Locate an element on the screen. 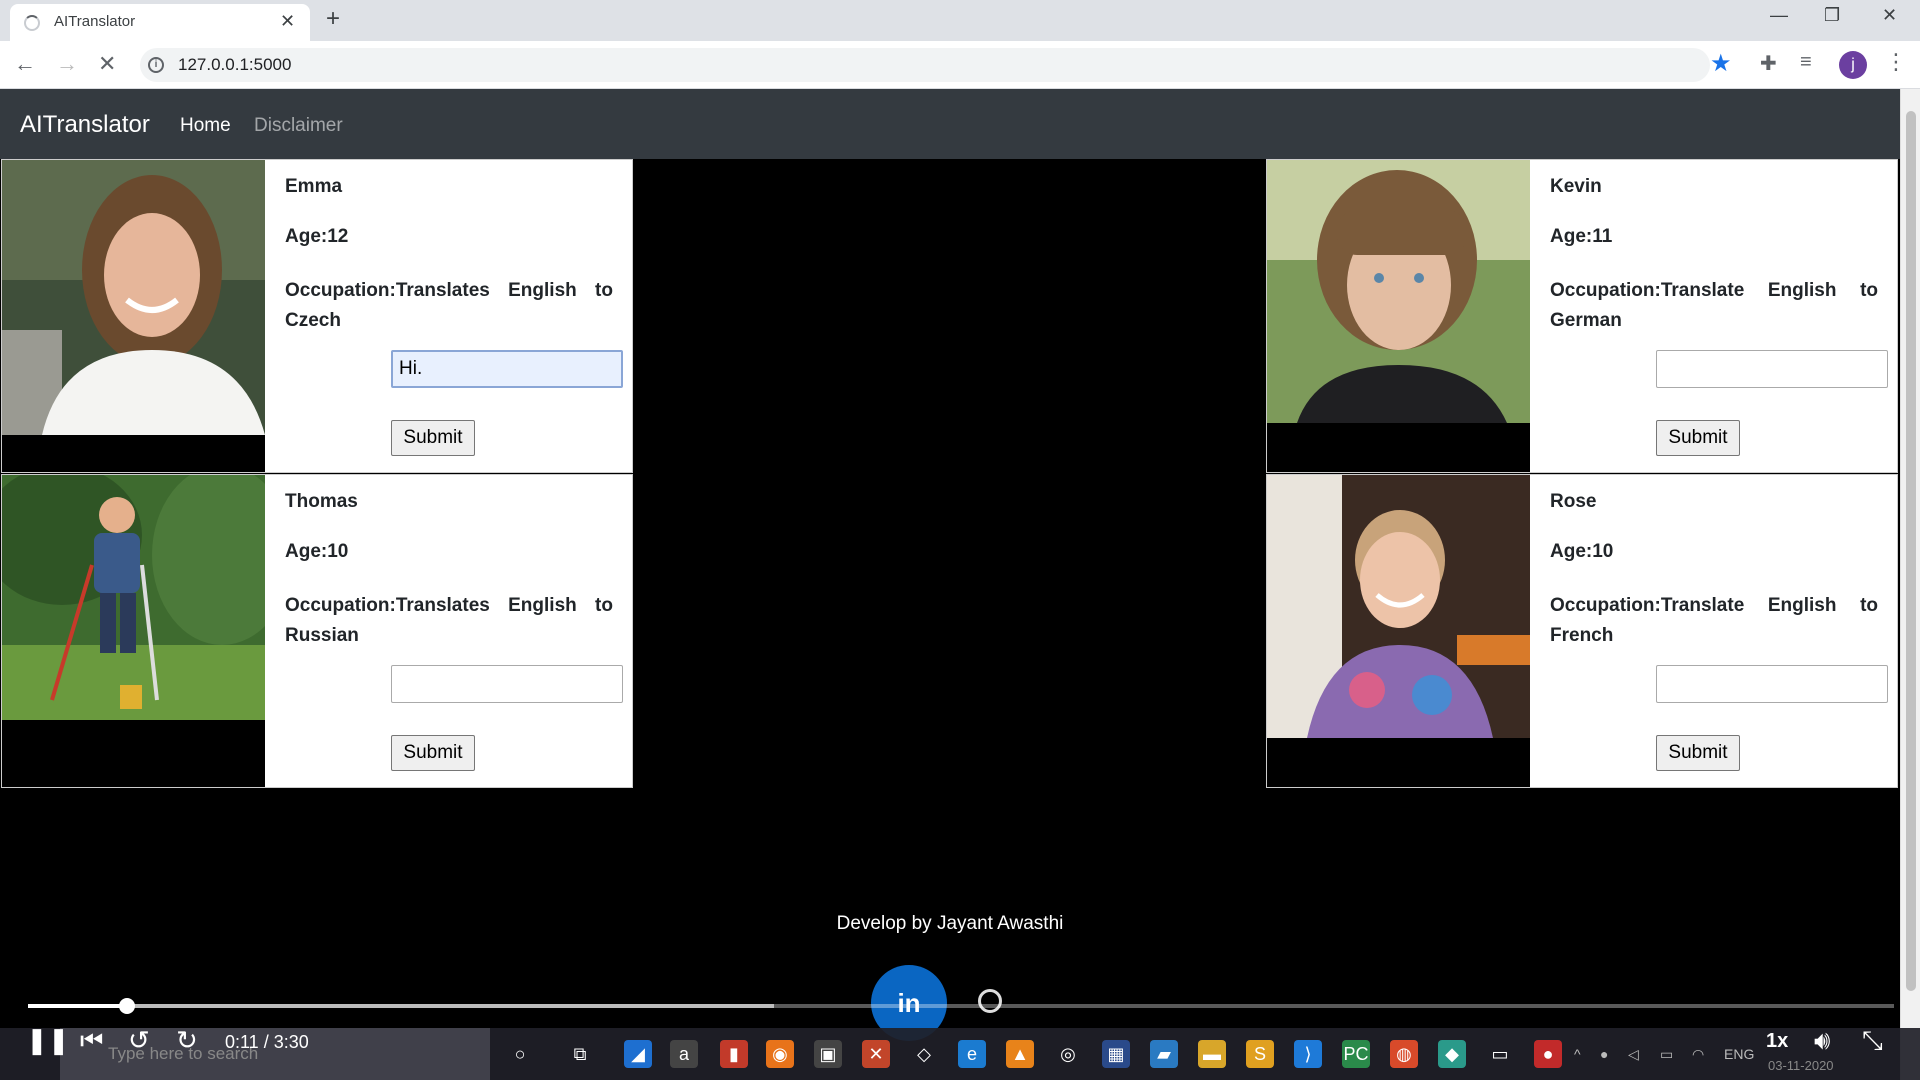 This screenshot has height=1080, width=1920. volume-icon: 🔊︎ is located at coordinates (1822, 1041).